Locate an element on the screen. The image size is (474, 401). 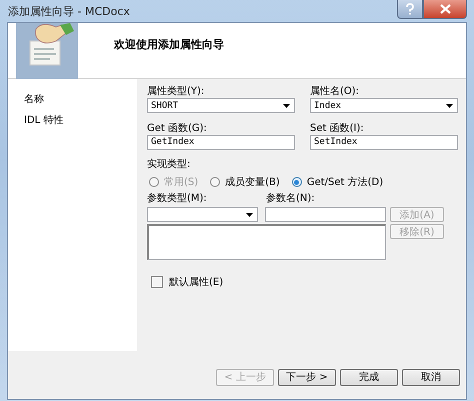
field-label: 参数类型(M): is located at coordinates (177, 198).